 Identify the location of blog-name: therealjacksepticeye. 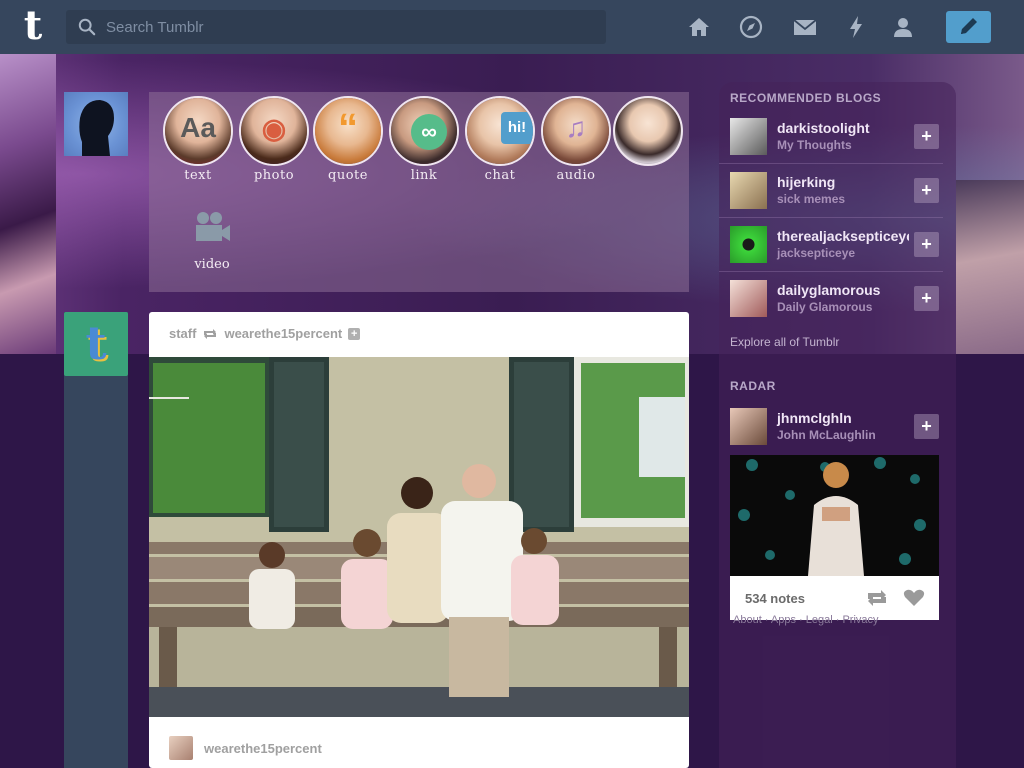
(843, 236).